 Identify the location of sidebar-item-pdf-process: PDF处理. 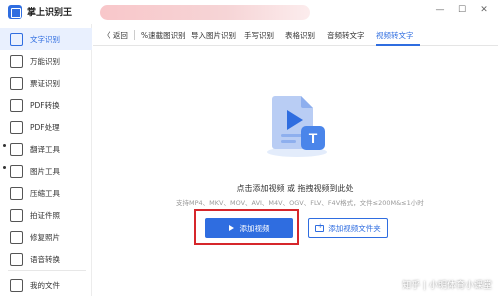
(46, 127).